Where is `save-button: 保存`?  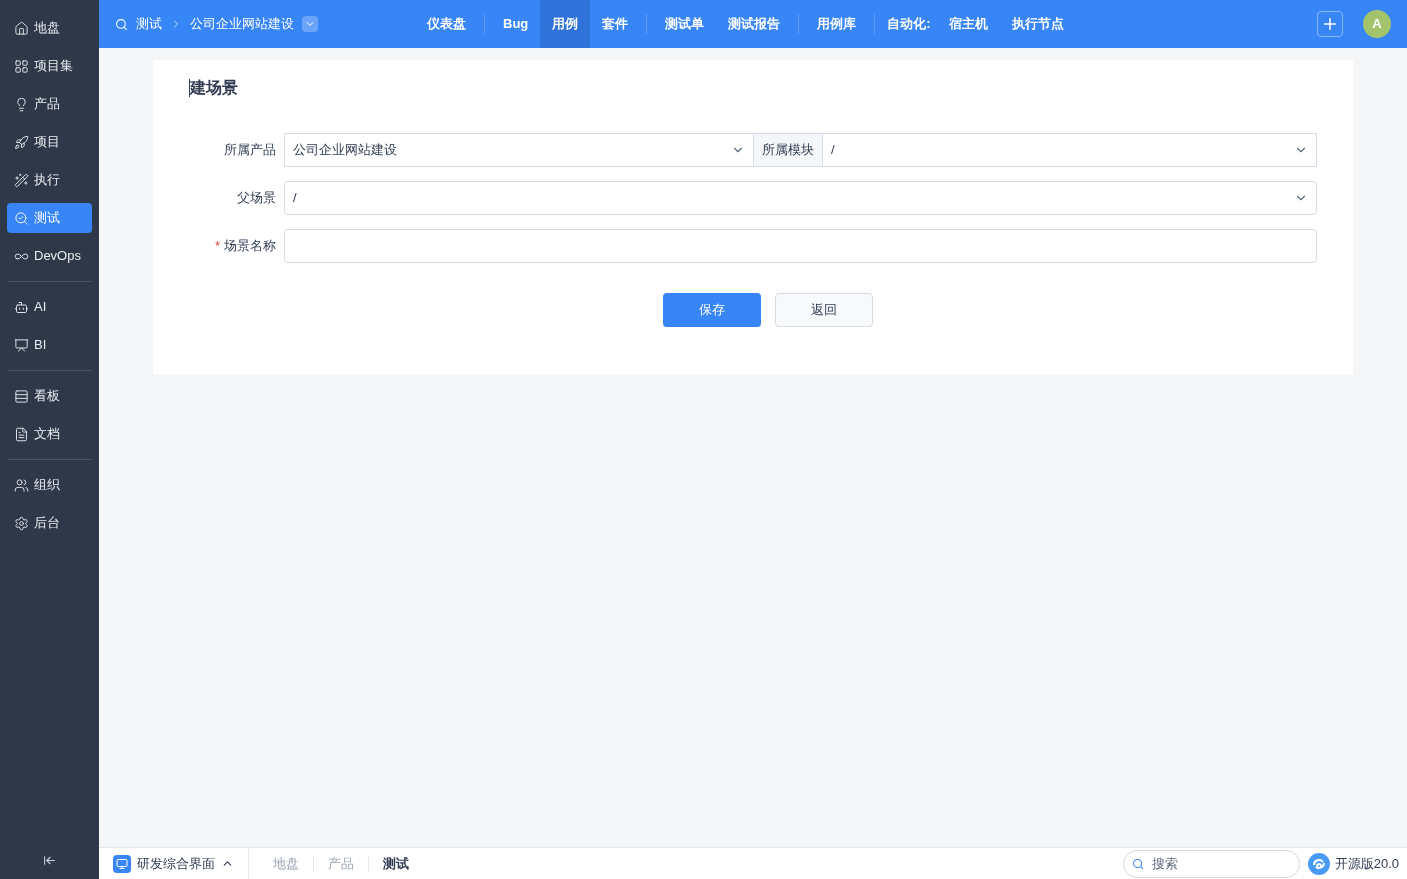 save-button: 保存 is located at coordinates (712, 310).